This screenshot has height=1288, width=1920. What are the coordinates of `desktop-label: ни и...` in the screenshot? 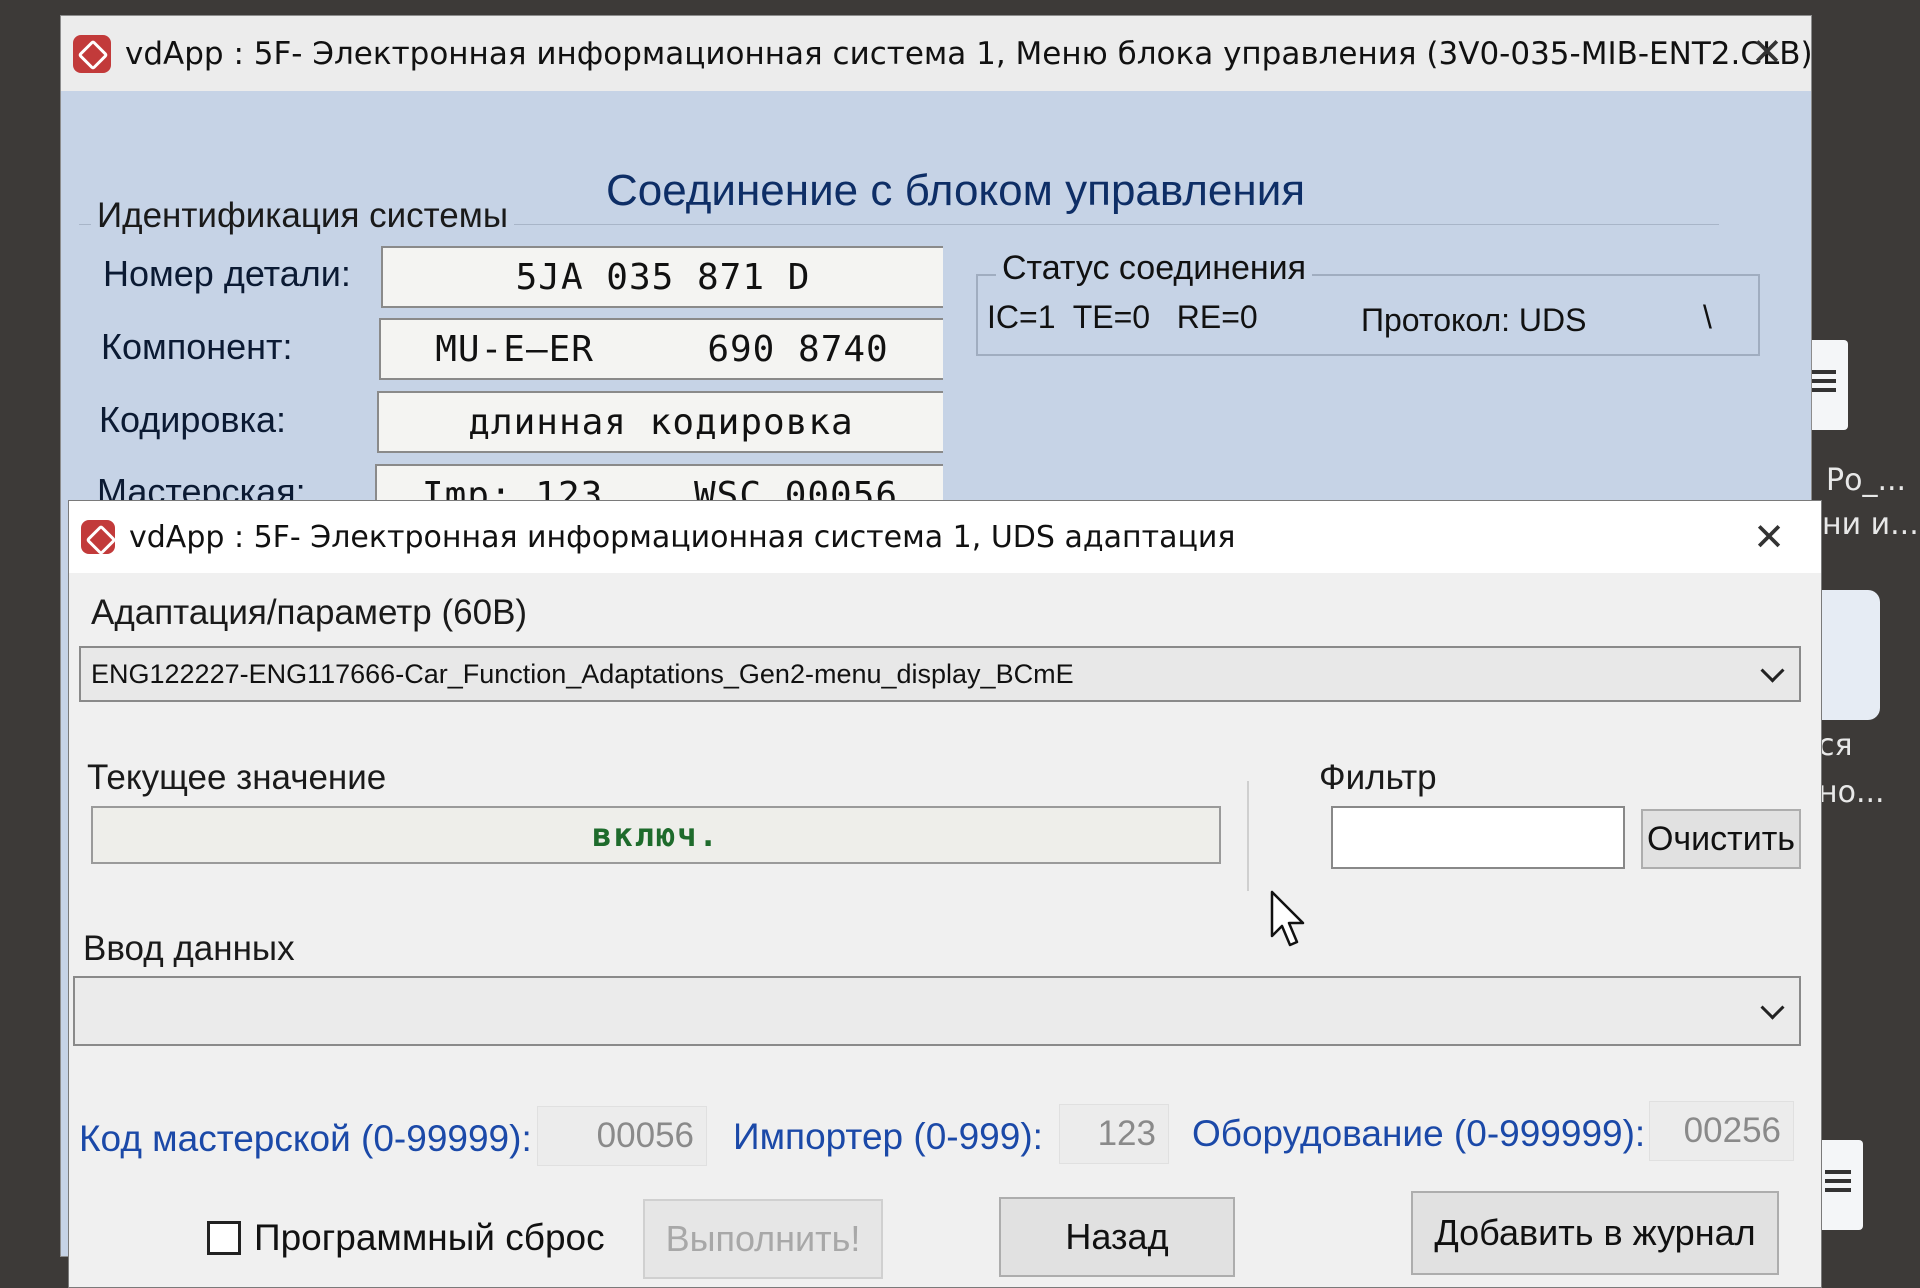 It's located at (1870, 524).